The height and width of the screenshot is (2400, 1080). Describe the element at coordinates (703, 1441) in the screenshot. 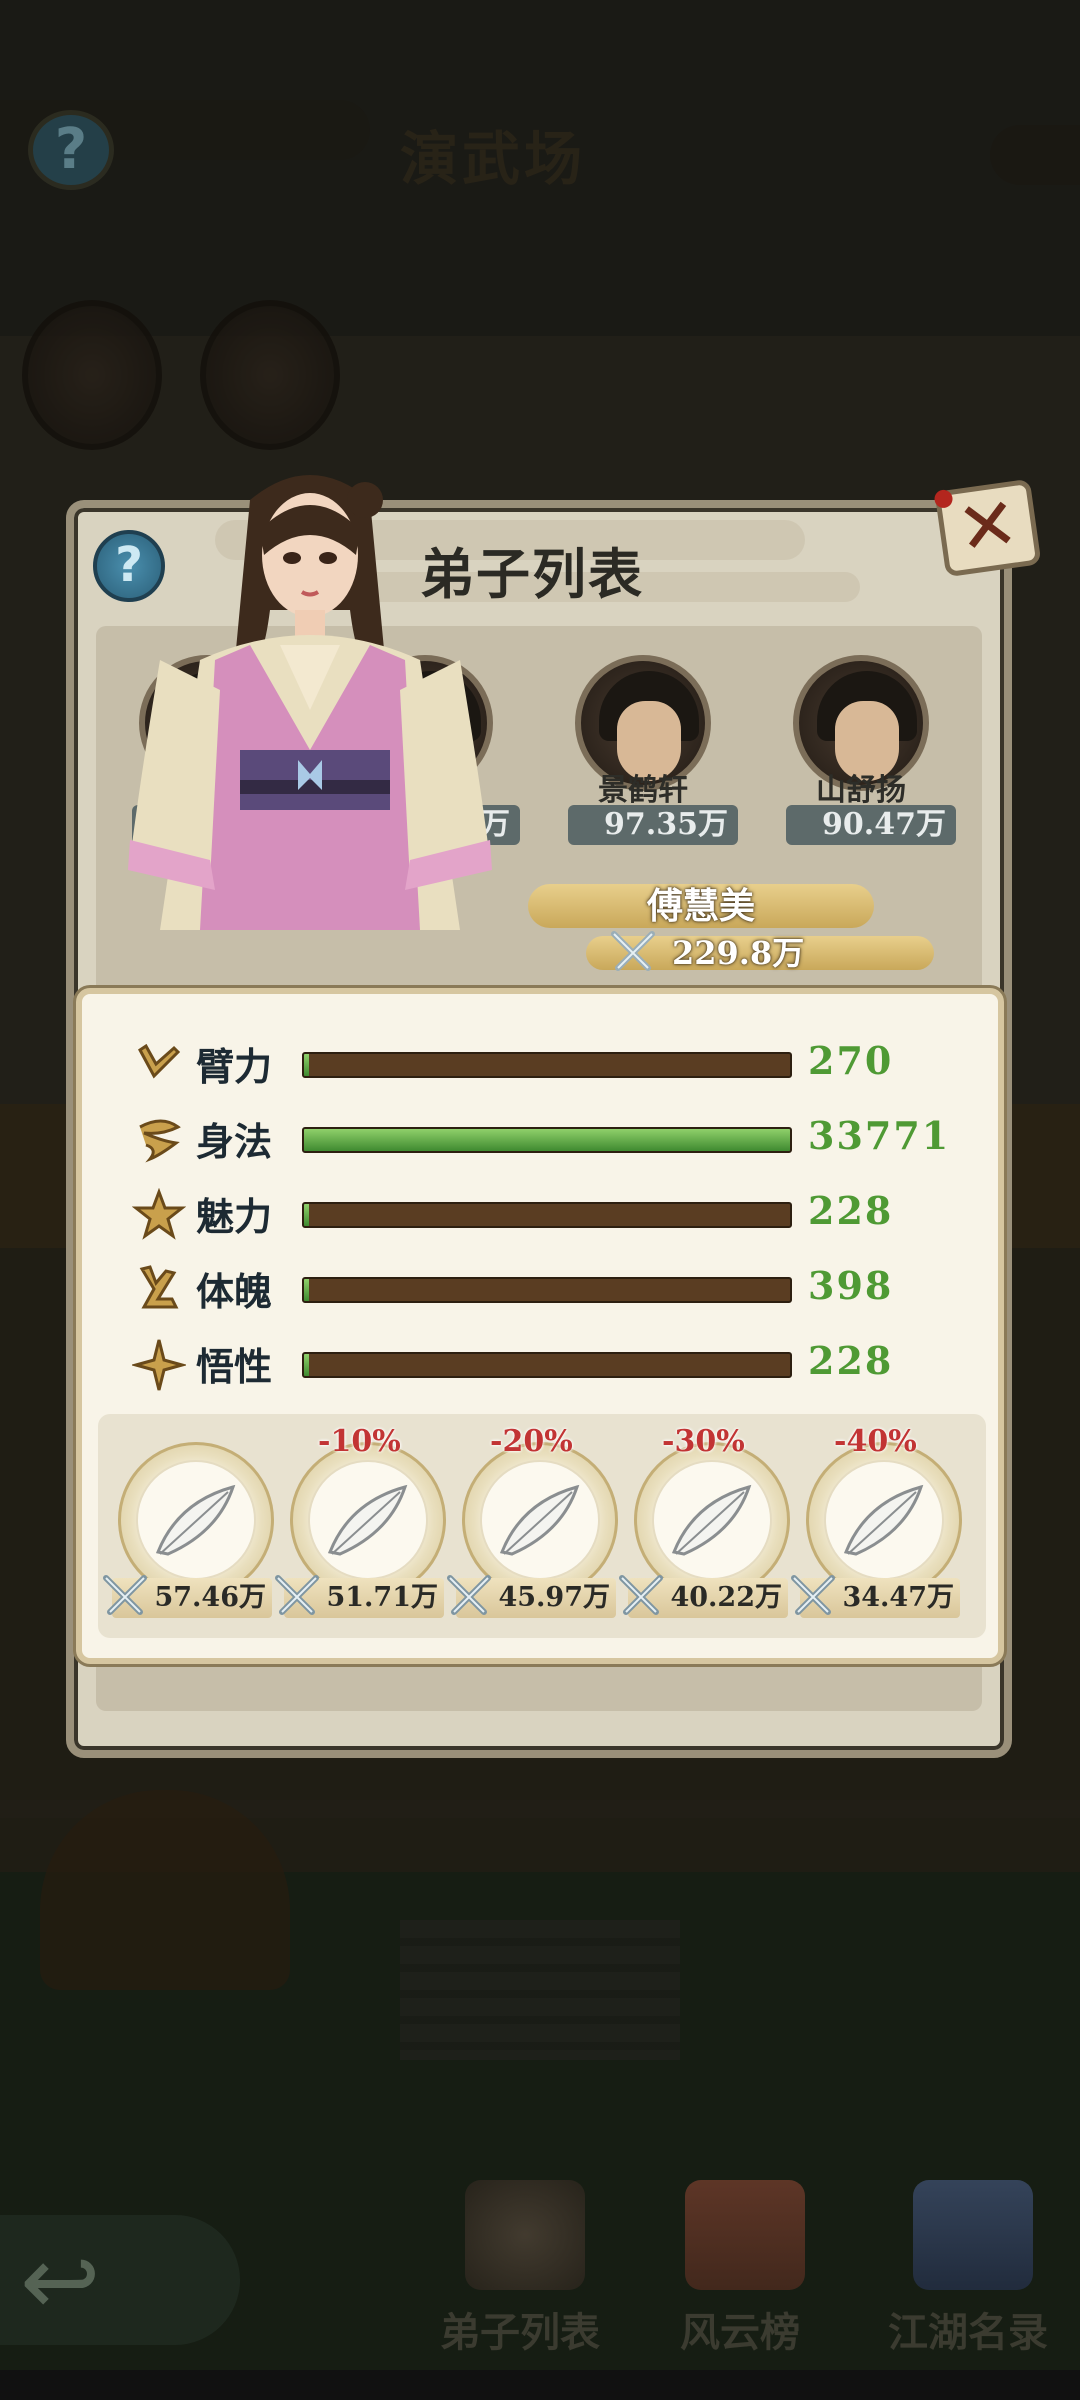

I see `tier-discount: -30%` at that location.